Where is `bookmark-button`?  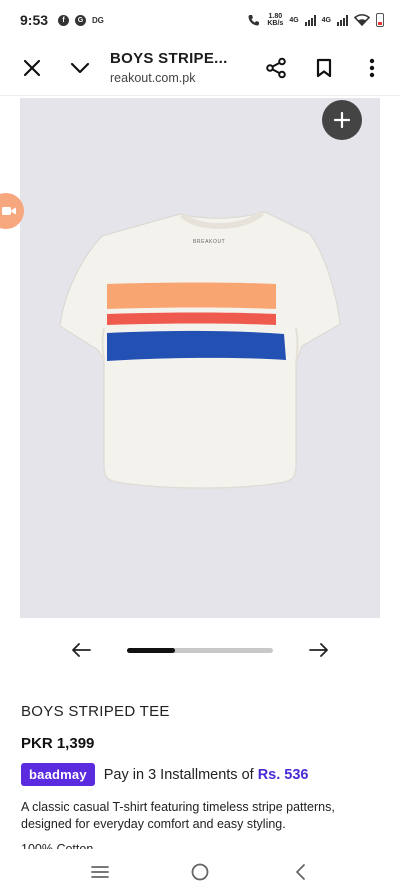 bookmark-button is located at coordinates (324, 68).